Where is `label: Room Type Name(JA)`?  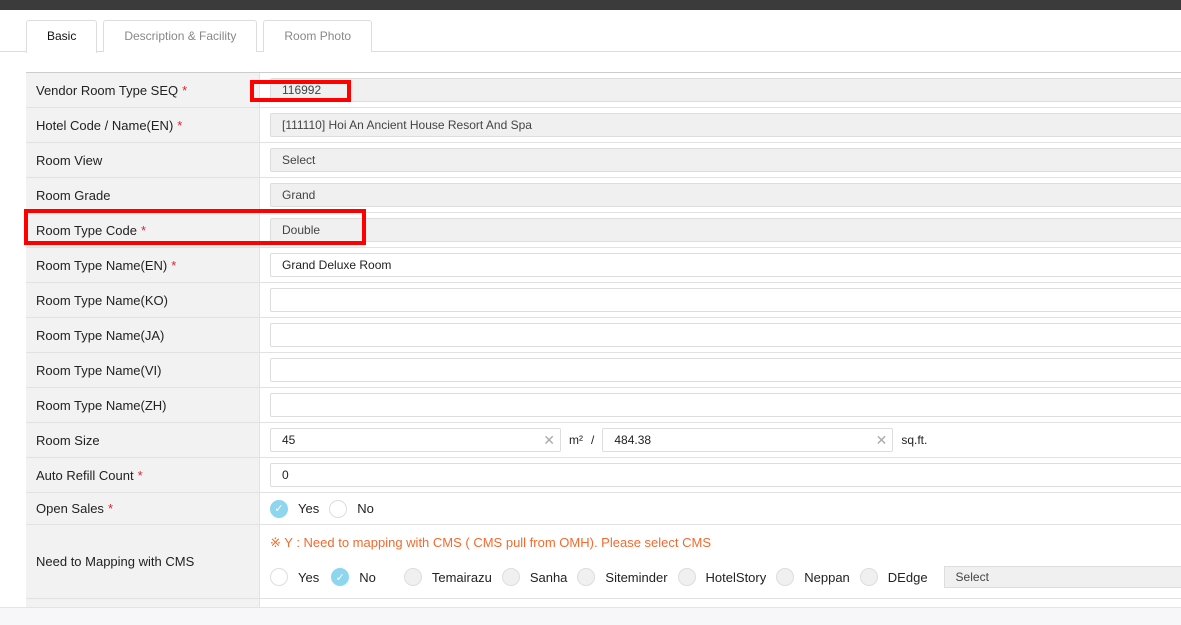 label: Room Type Name(JA) is located at coordinates (143, 335).